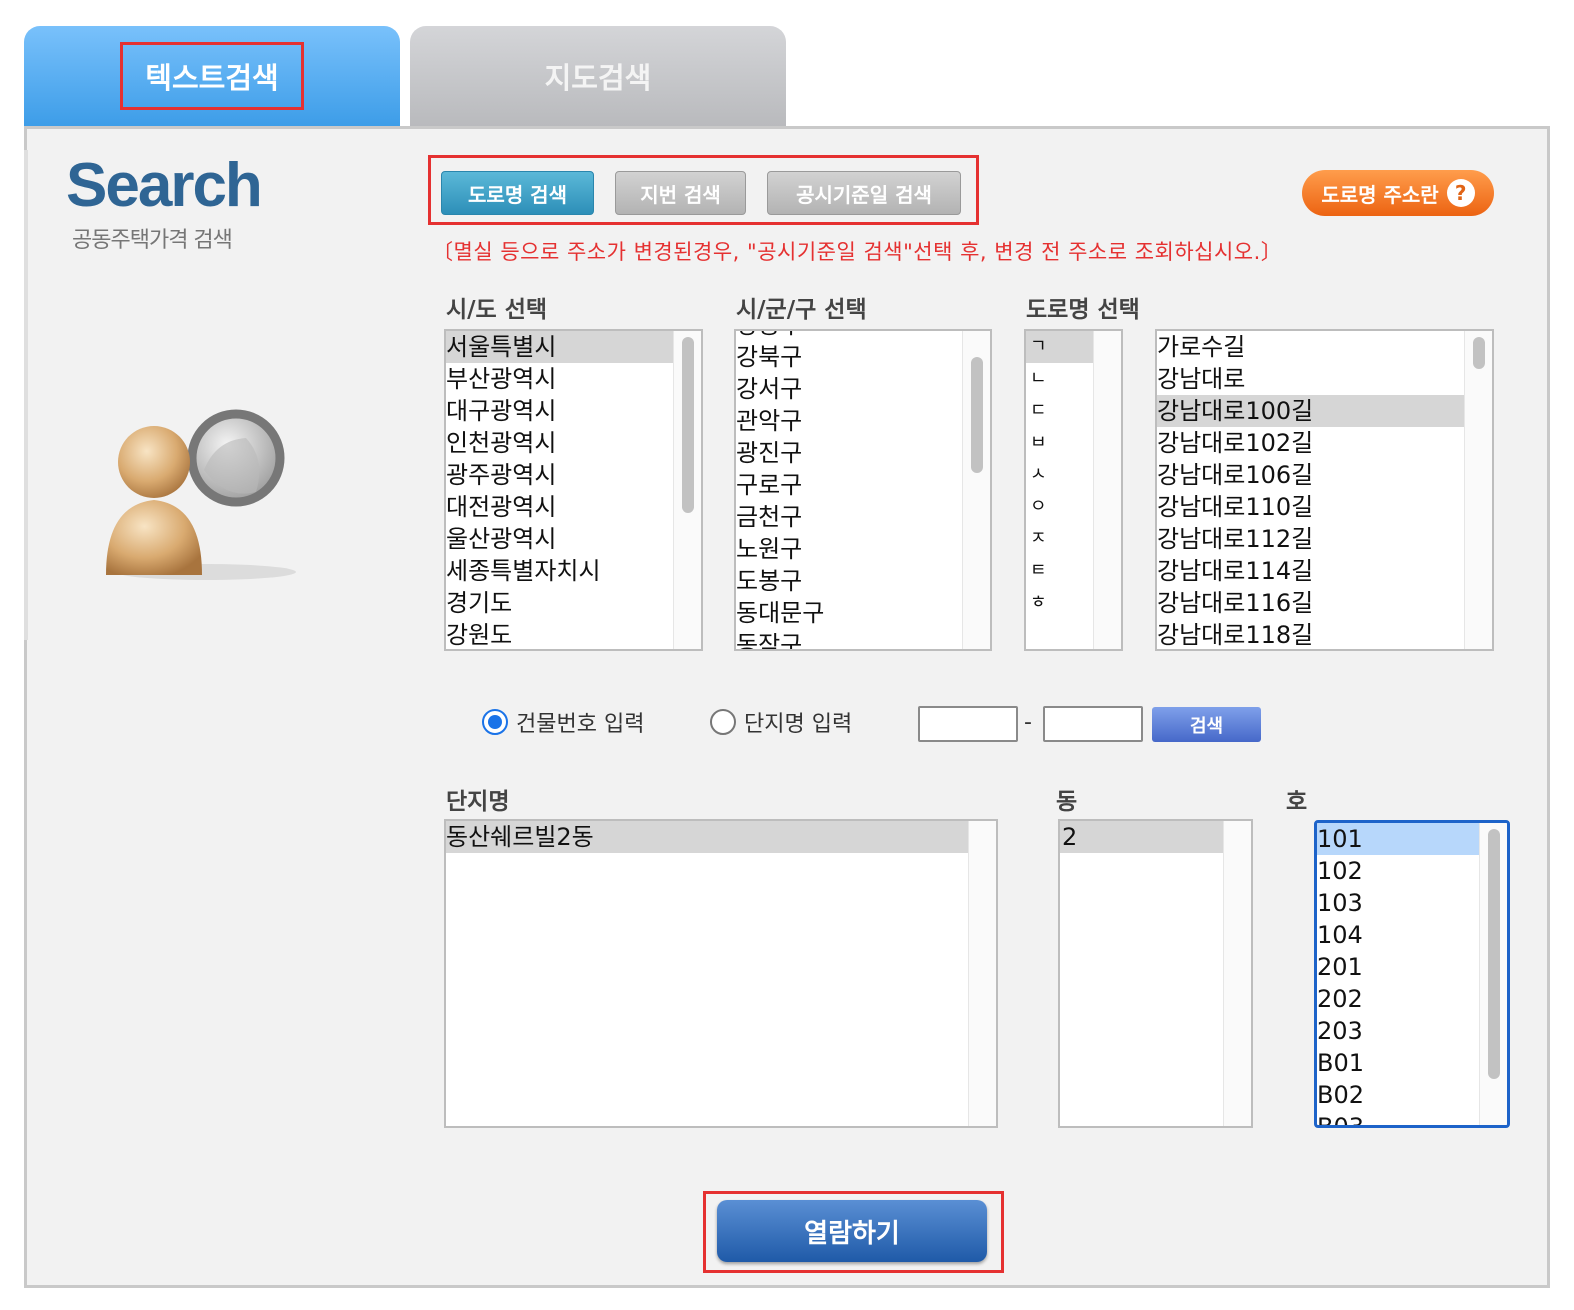 This screenshot has width=1574, height=1310. Describe the element at coordinates (1493, 974) in the screenshot. I see `ho-scrollbar` at that location.